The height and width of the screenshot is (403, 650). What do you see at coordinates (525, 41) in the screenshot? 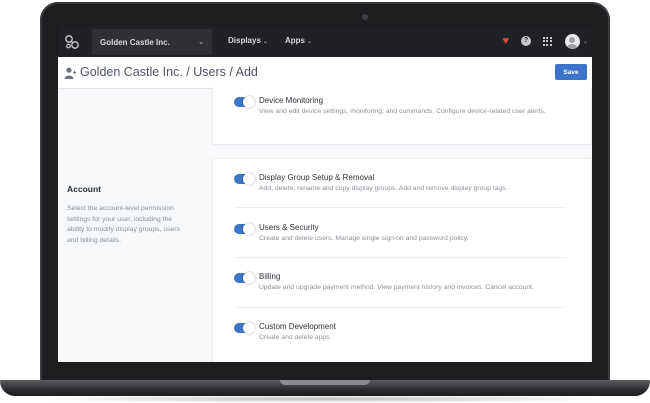
I see `help-icon: ?` at bounding box center [525, 41].